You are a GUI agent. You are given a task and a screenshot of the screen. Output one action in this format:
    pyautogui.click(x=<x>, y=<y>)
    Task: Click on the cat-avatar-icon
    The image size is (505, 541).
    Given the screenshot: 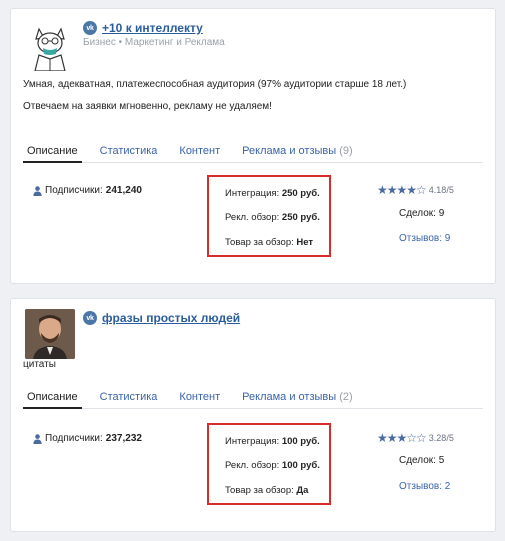 What is the action you would take?
    pyautogui.click(x=50, y=49)
    